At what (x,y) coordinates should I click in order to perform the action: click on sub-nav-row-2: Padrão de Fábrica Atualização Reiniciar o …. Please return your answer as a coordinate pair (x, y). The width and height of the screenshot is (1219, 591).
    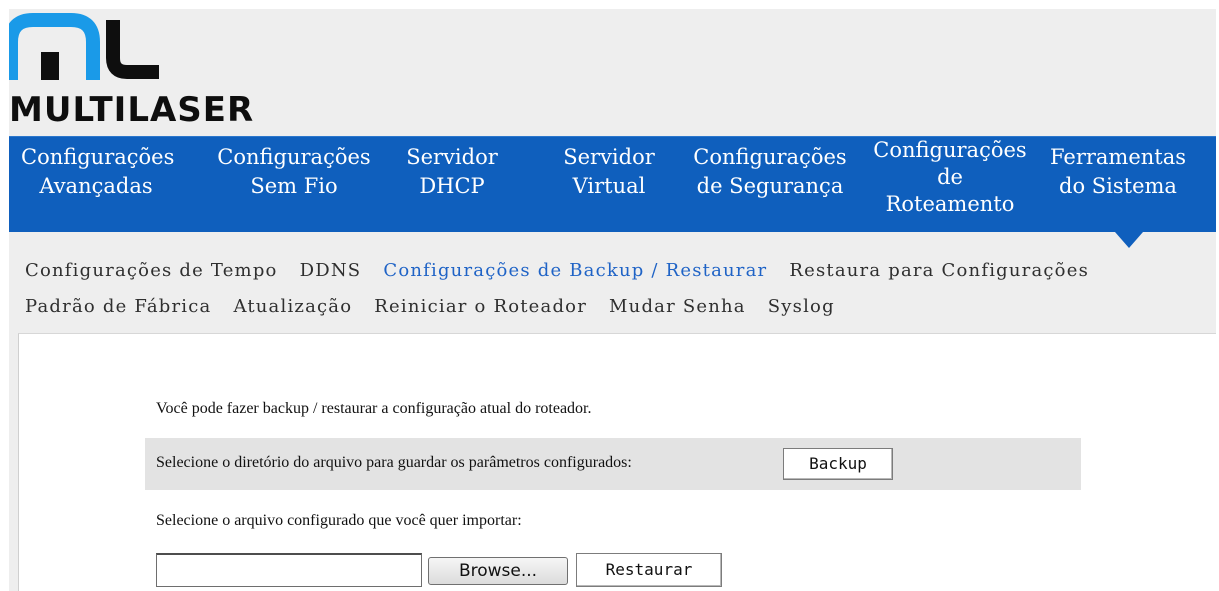
    Looking at the image, I should click on (441, 307).